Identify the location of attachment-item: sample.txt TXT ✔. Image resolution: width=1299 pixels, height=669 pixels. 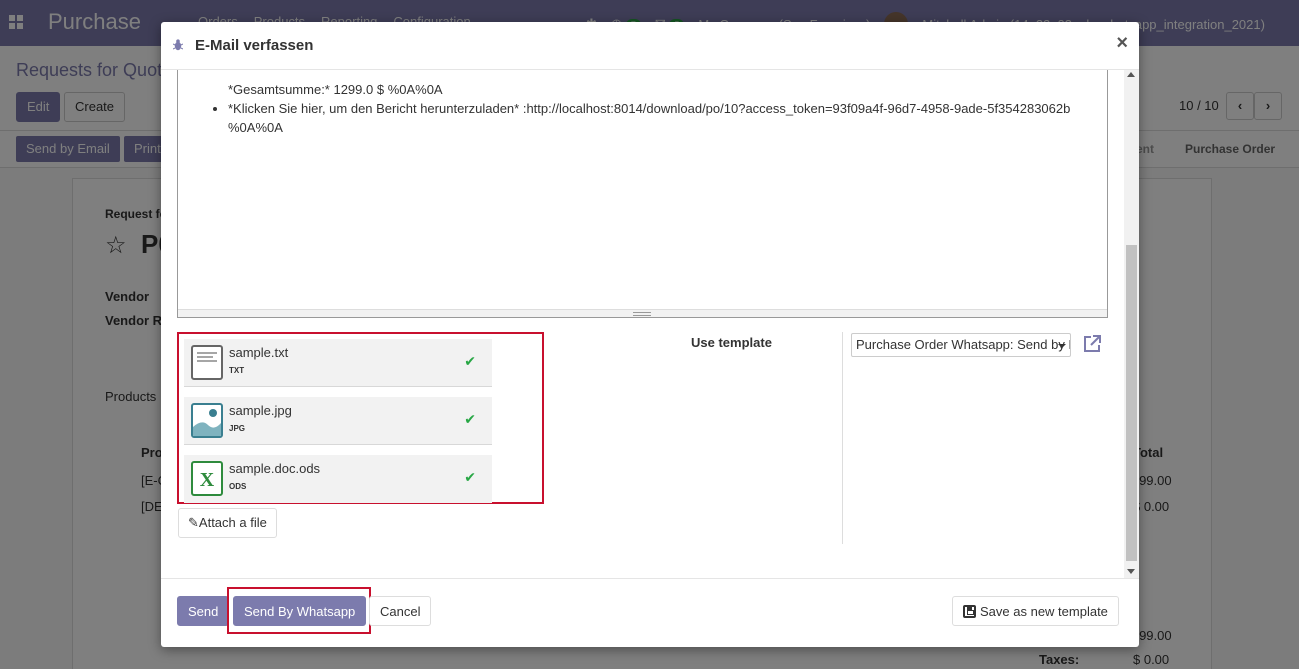
(338, 363).